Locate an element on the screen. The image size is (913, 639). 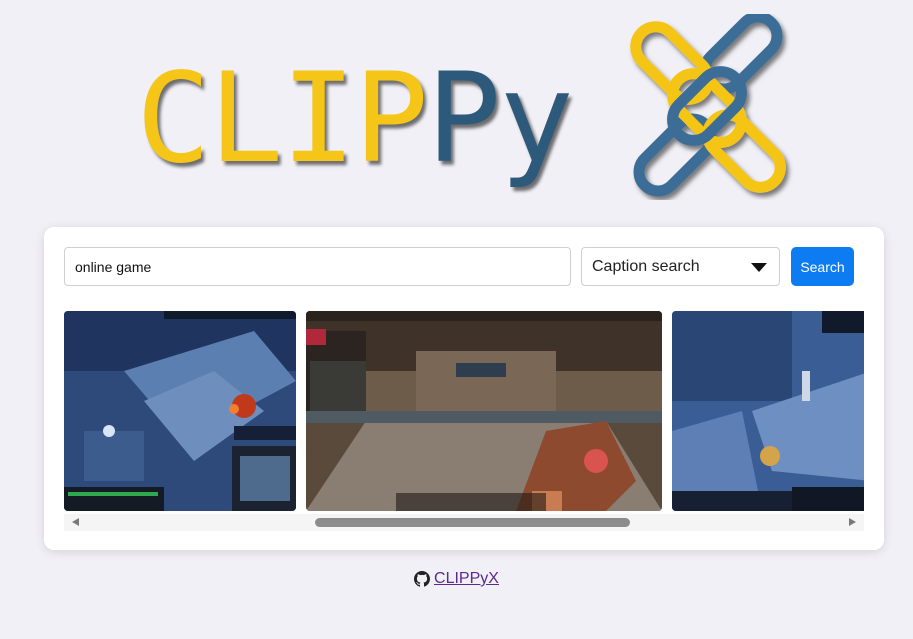
results-horizontal-scrollbar is located at coordinates (464, 522).